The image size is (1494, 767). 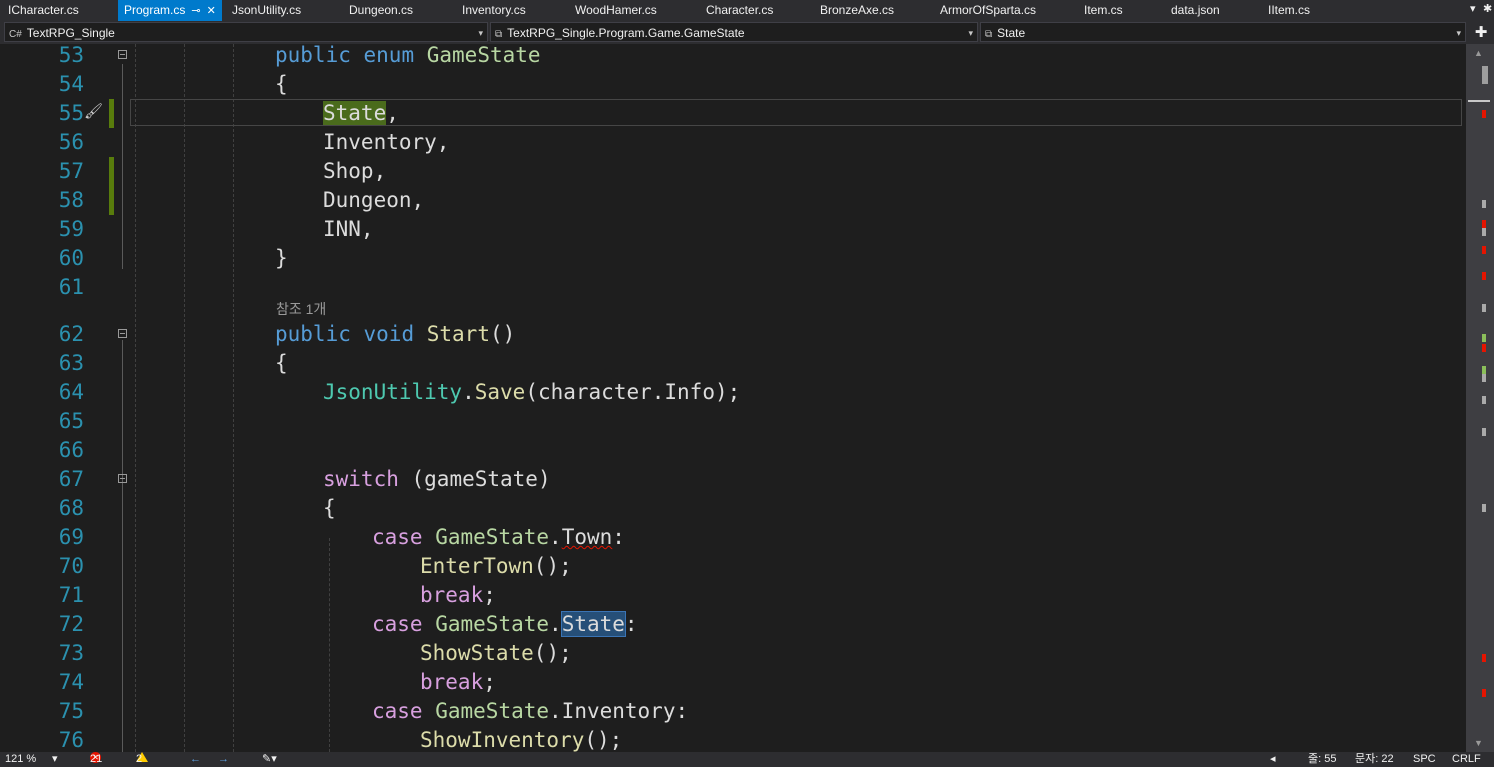 What do you see at coordinates (170, 10) in the screenshot?
I see `tab-program: Program.cs ⊸ ✕` at bounding box center [170, 10].